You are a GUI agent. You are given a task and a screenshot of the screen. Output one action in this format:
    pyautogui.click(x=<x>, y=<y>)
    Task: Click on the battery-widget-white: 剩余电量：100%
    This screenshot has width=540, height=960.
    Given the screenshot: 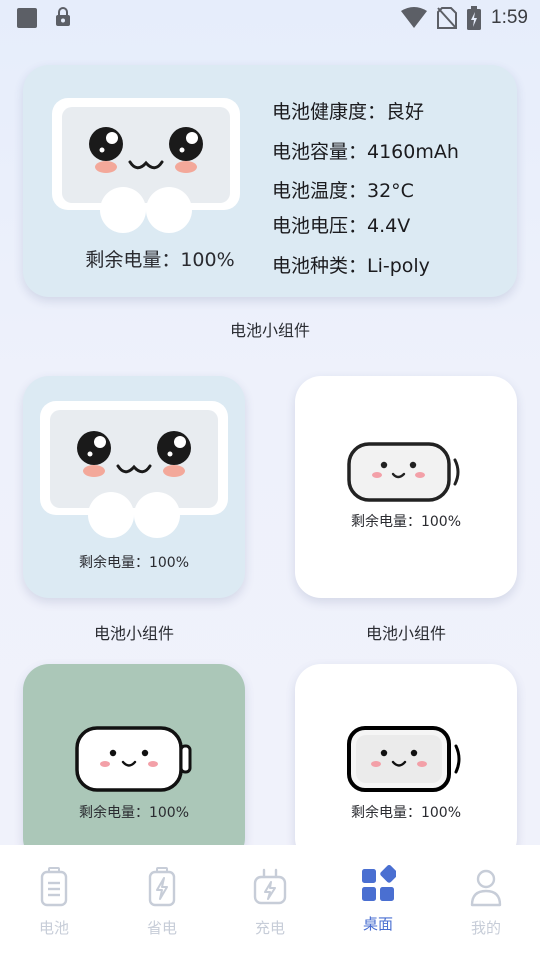 What is the action you would take?
    pyautogui.click(x=406, y=487)
    